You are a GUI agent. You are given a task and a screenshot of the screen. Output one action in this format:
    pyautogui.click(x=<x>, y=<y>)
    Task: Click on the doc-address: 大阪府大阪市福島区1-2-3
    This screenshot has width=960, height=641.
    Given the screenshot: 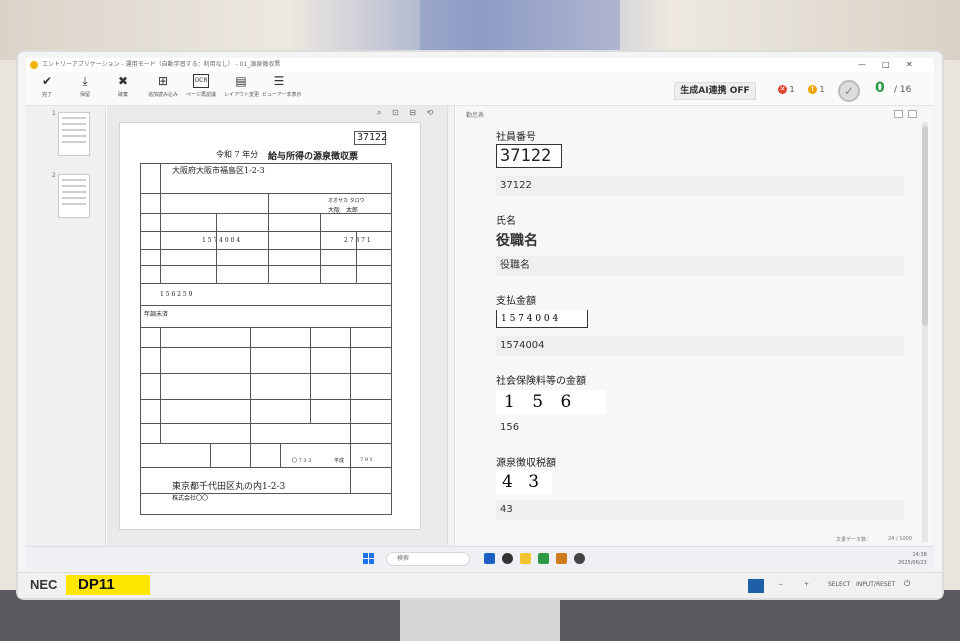 What is the action you would take?
    pyautogui.click(x=218, y=170)
    